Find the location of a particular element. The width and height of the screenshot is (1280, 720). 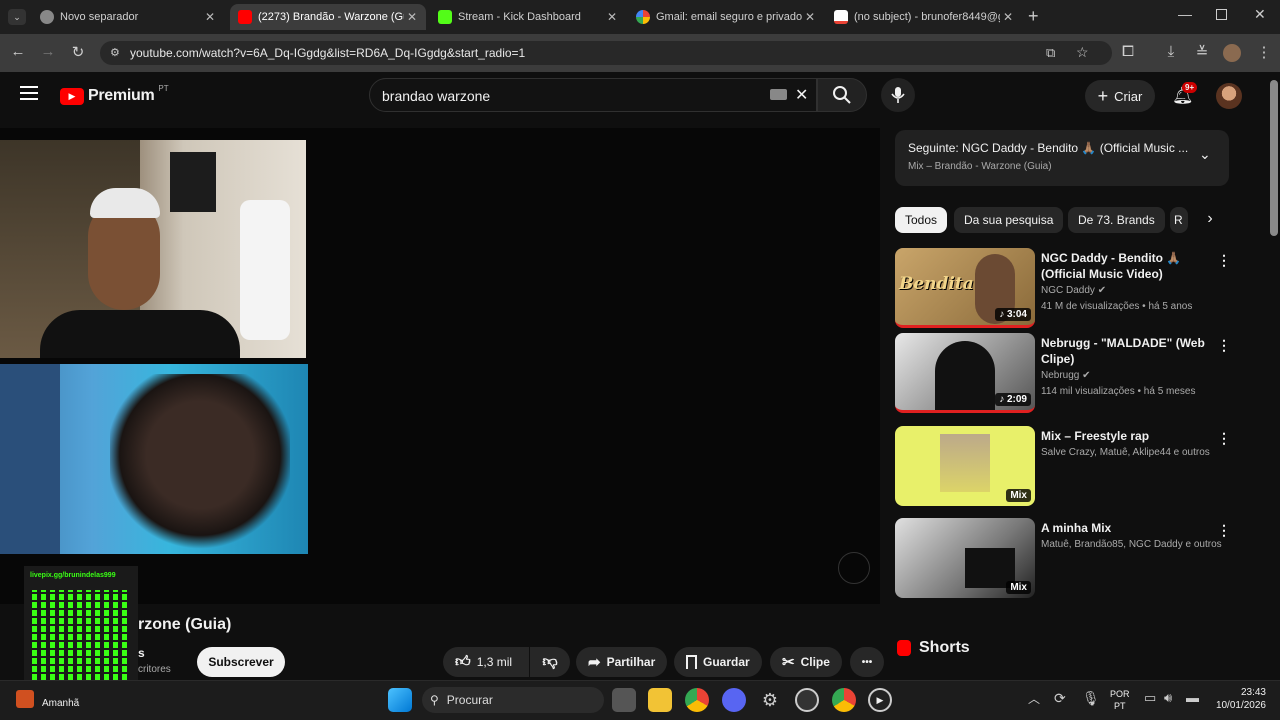

channel-name: Nebrugg ✔︎ is located at coordinates (1066, 376).